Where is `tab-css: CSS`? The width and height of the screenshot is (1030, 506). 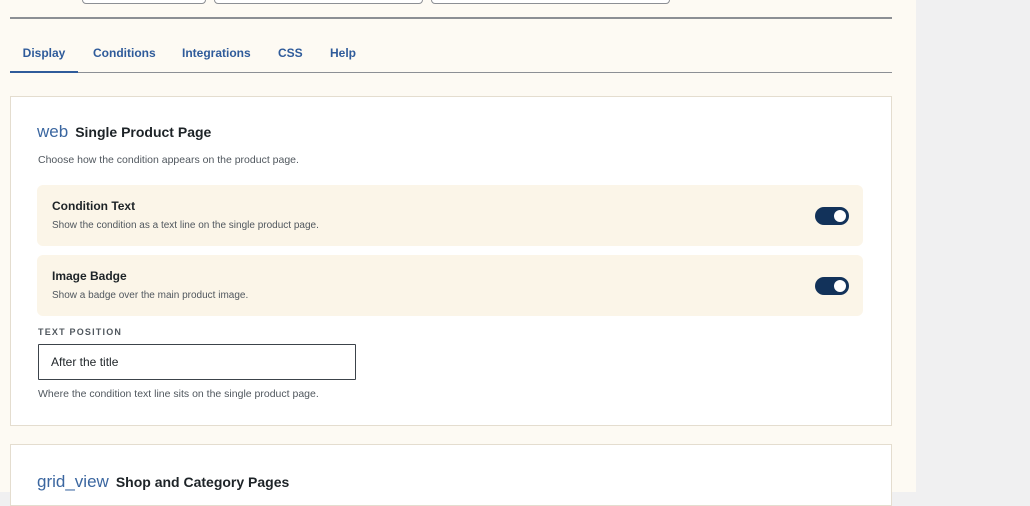 tab-css: CSS is located at coordinates (290, 53).